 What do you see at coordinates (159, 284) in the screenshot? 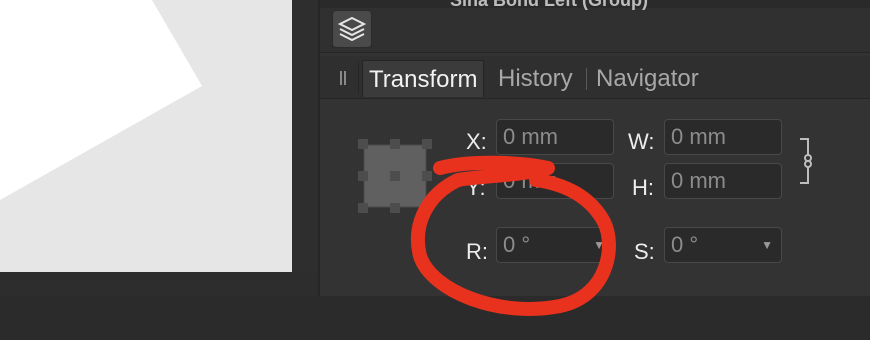
I see `canvas-status-strip` at bounding box center [159, 284].